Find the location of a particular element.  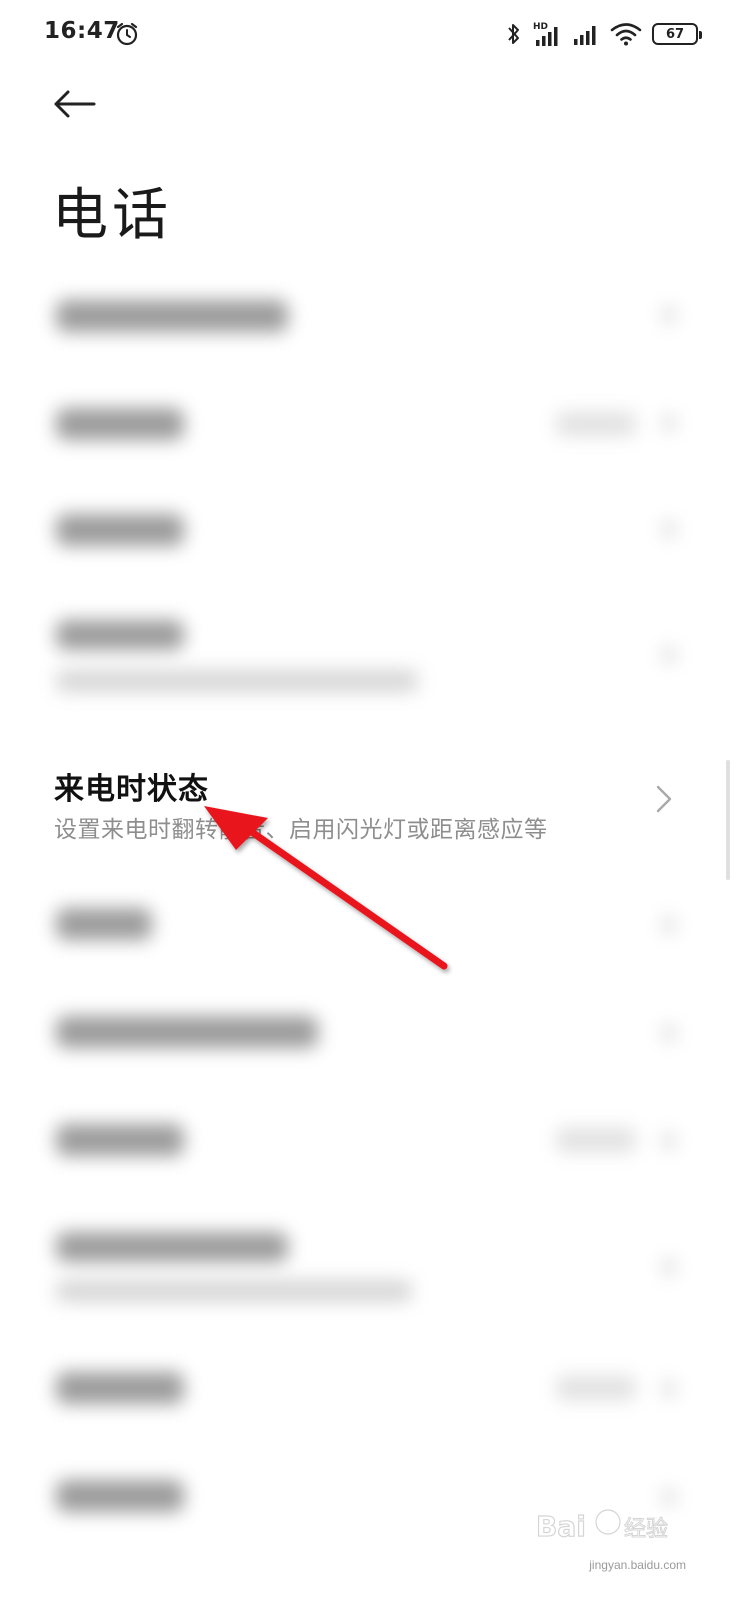

hd-signal-icon: HD is located at coordinates (545, 34).